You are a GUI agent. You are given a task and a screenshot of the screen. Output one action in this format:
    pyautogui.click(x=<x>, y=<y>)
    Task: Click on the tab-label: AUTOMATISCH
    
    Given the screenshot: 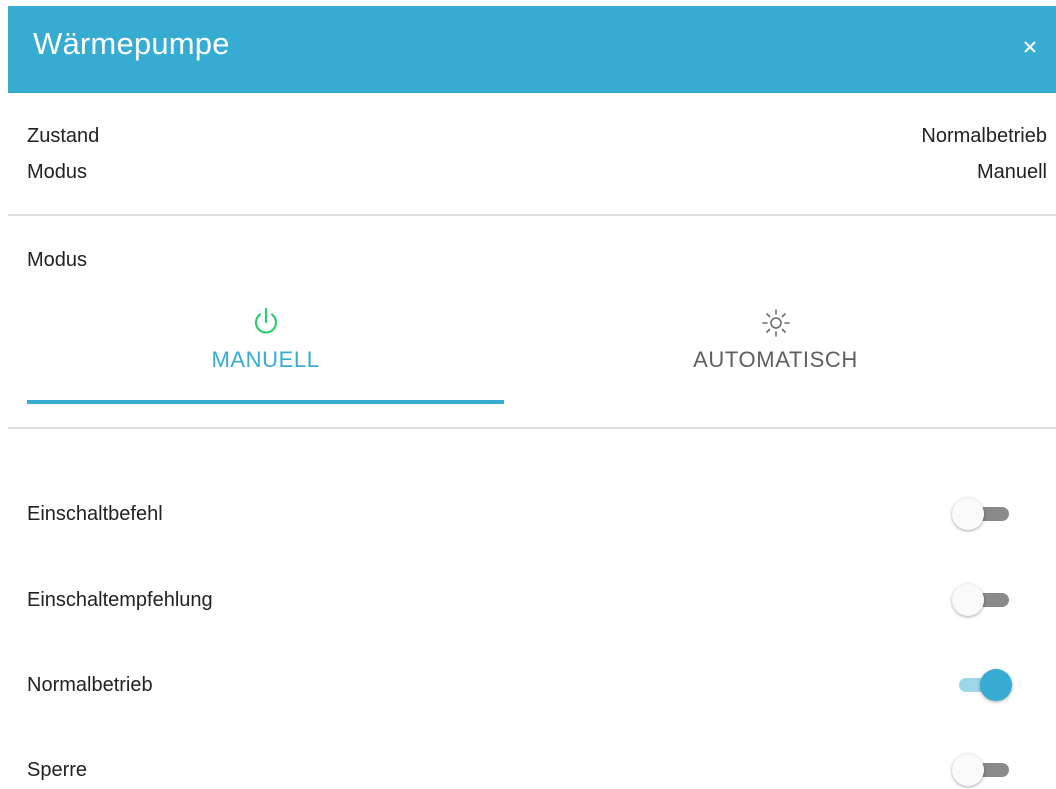 What is the action you would take?
    pyautogui.click(x=775, y=359)
    